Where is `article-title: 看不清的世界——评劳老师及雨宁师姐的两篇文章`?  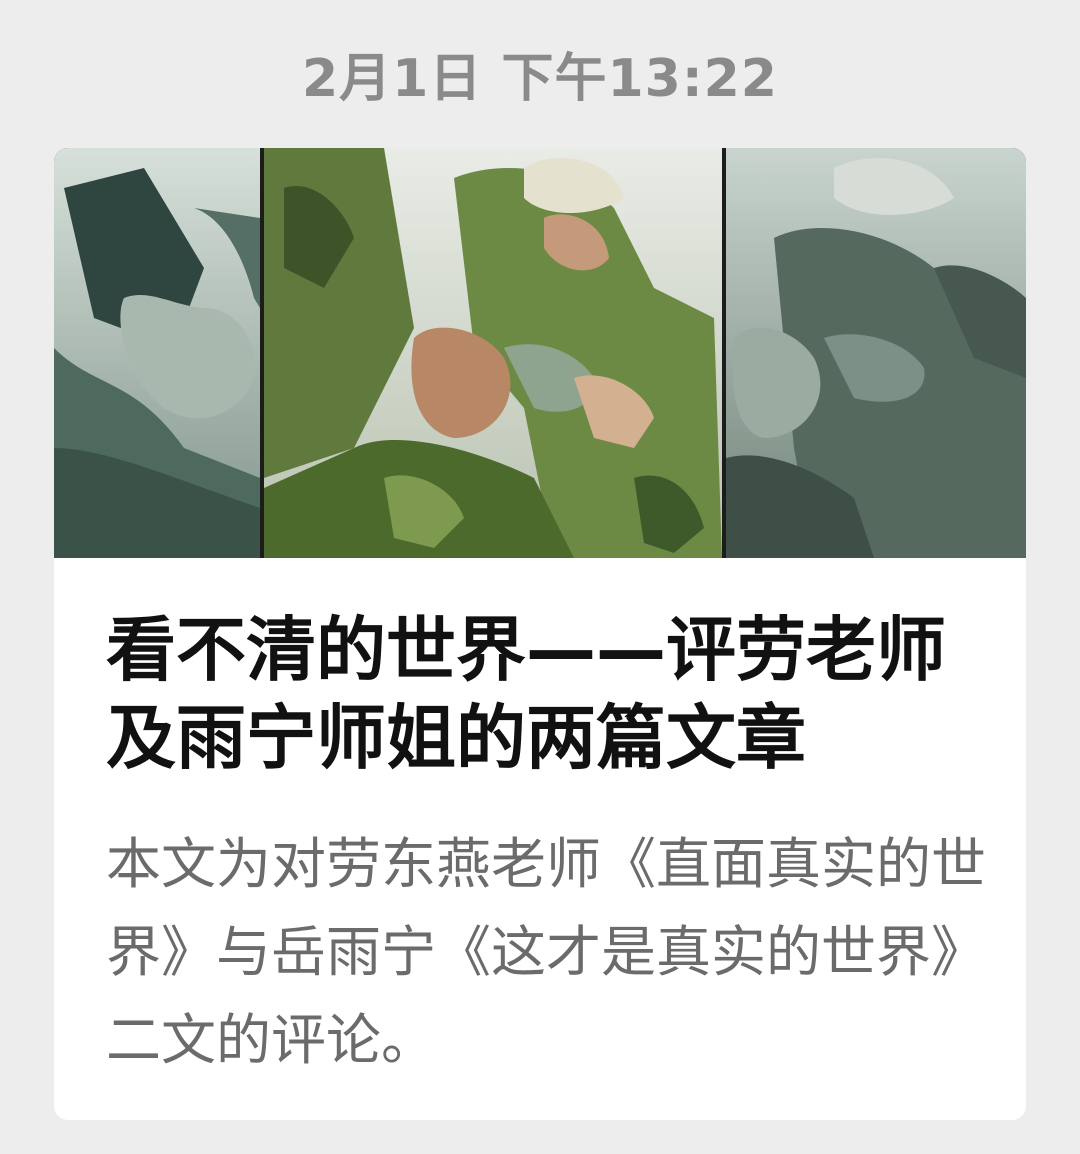
article-title: 看不清的世界——评劳老师及雨宁师姐的两篇文章 is located at coordinates (526, 694).